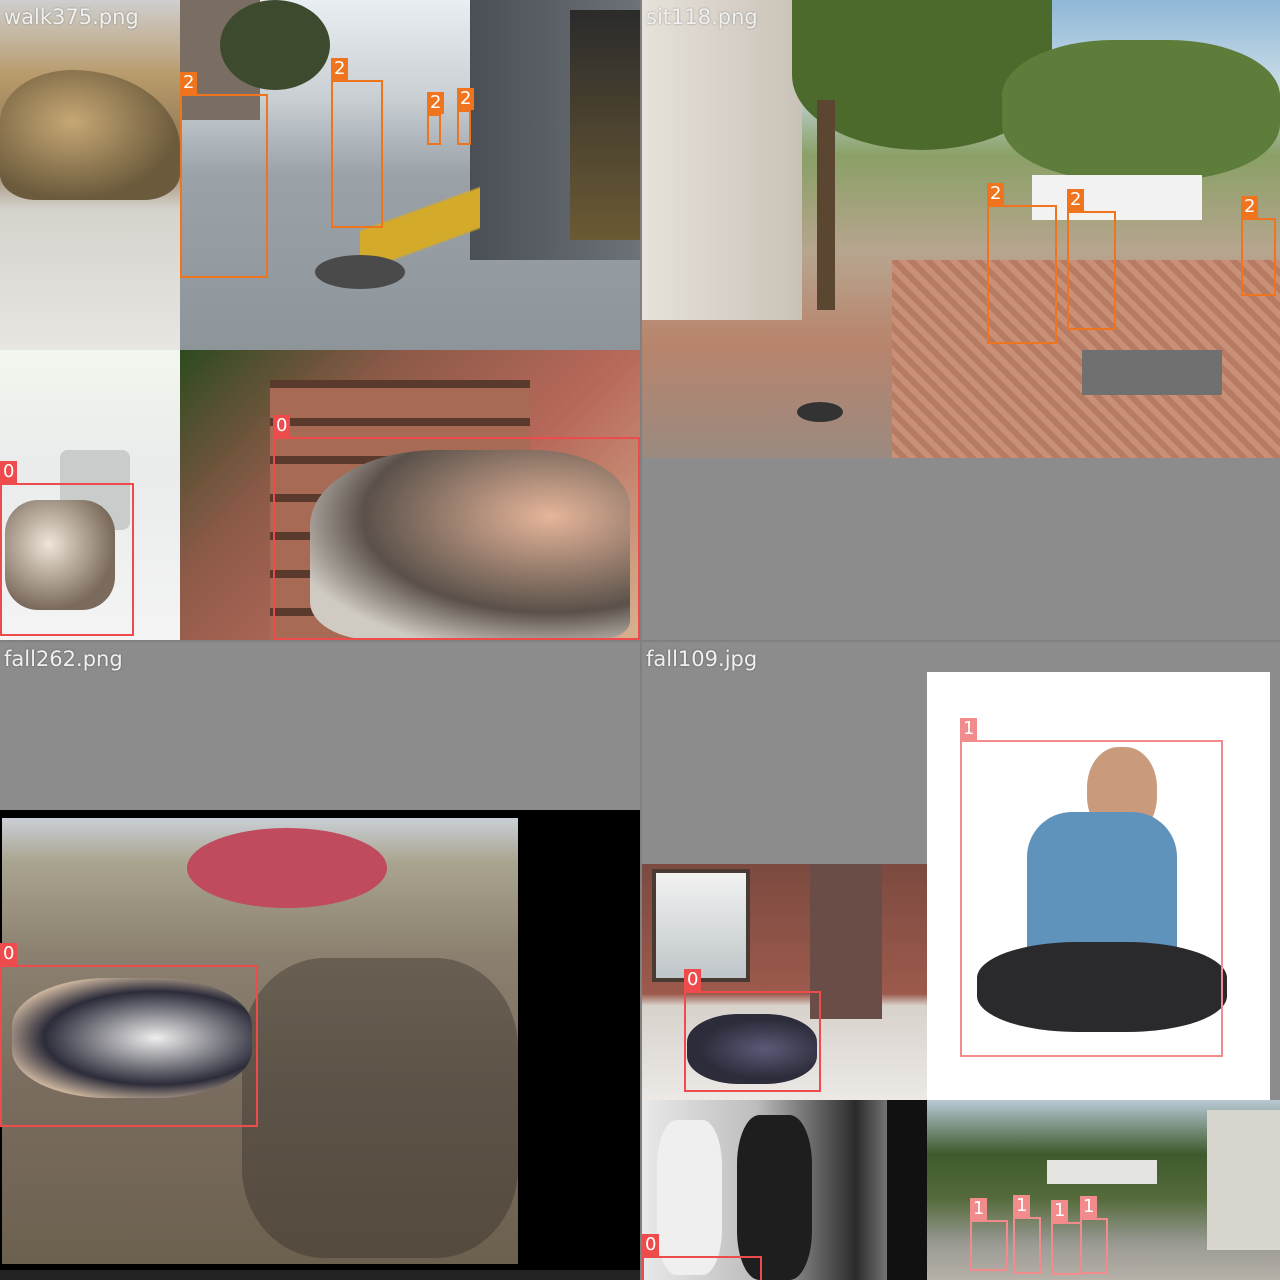 The height and width of the screenshot is (1280, 1280). What do you see at coordinates (989, 1234) in the screenshot?
I see `detection-box-cafe-a: 1` at bounding box center [989, 1234].